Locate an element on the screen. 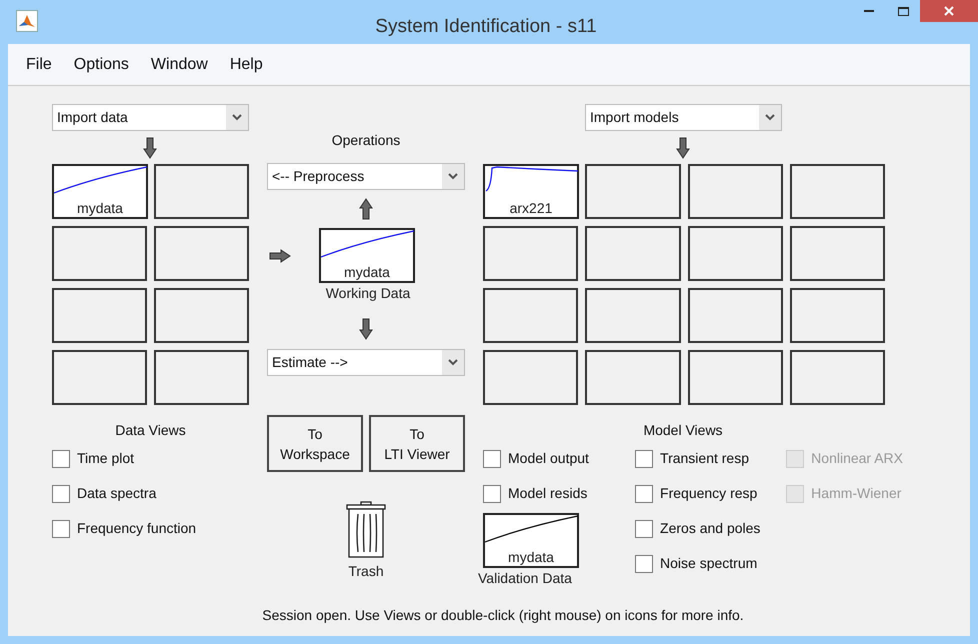 The image size is (978, 644). checkbox-label: Transient resp is located at coordinates (704, 458).